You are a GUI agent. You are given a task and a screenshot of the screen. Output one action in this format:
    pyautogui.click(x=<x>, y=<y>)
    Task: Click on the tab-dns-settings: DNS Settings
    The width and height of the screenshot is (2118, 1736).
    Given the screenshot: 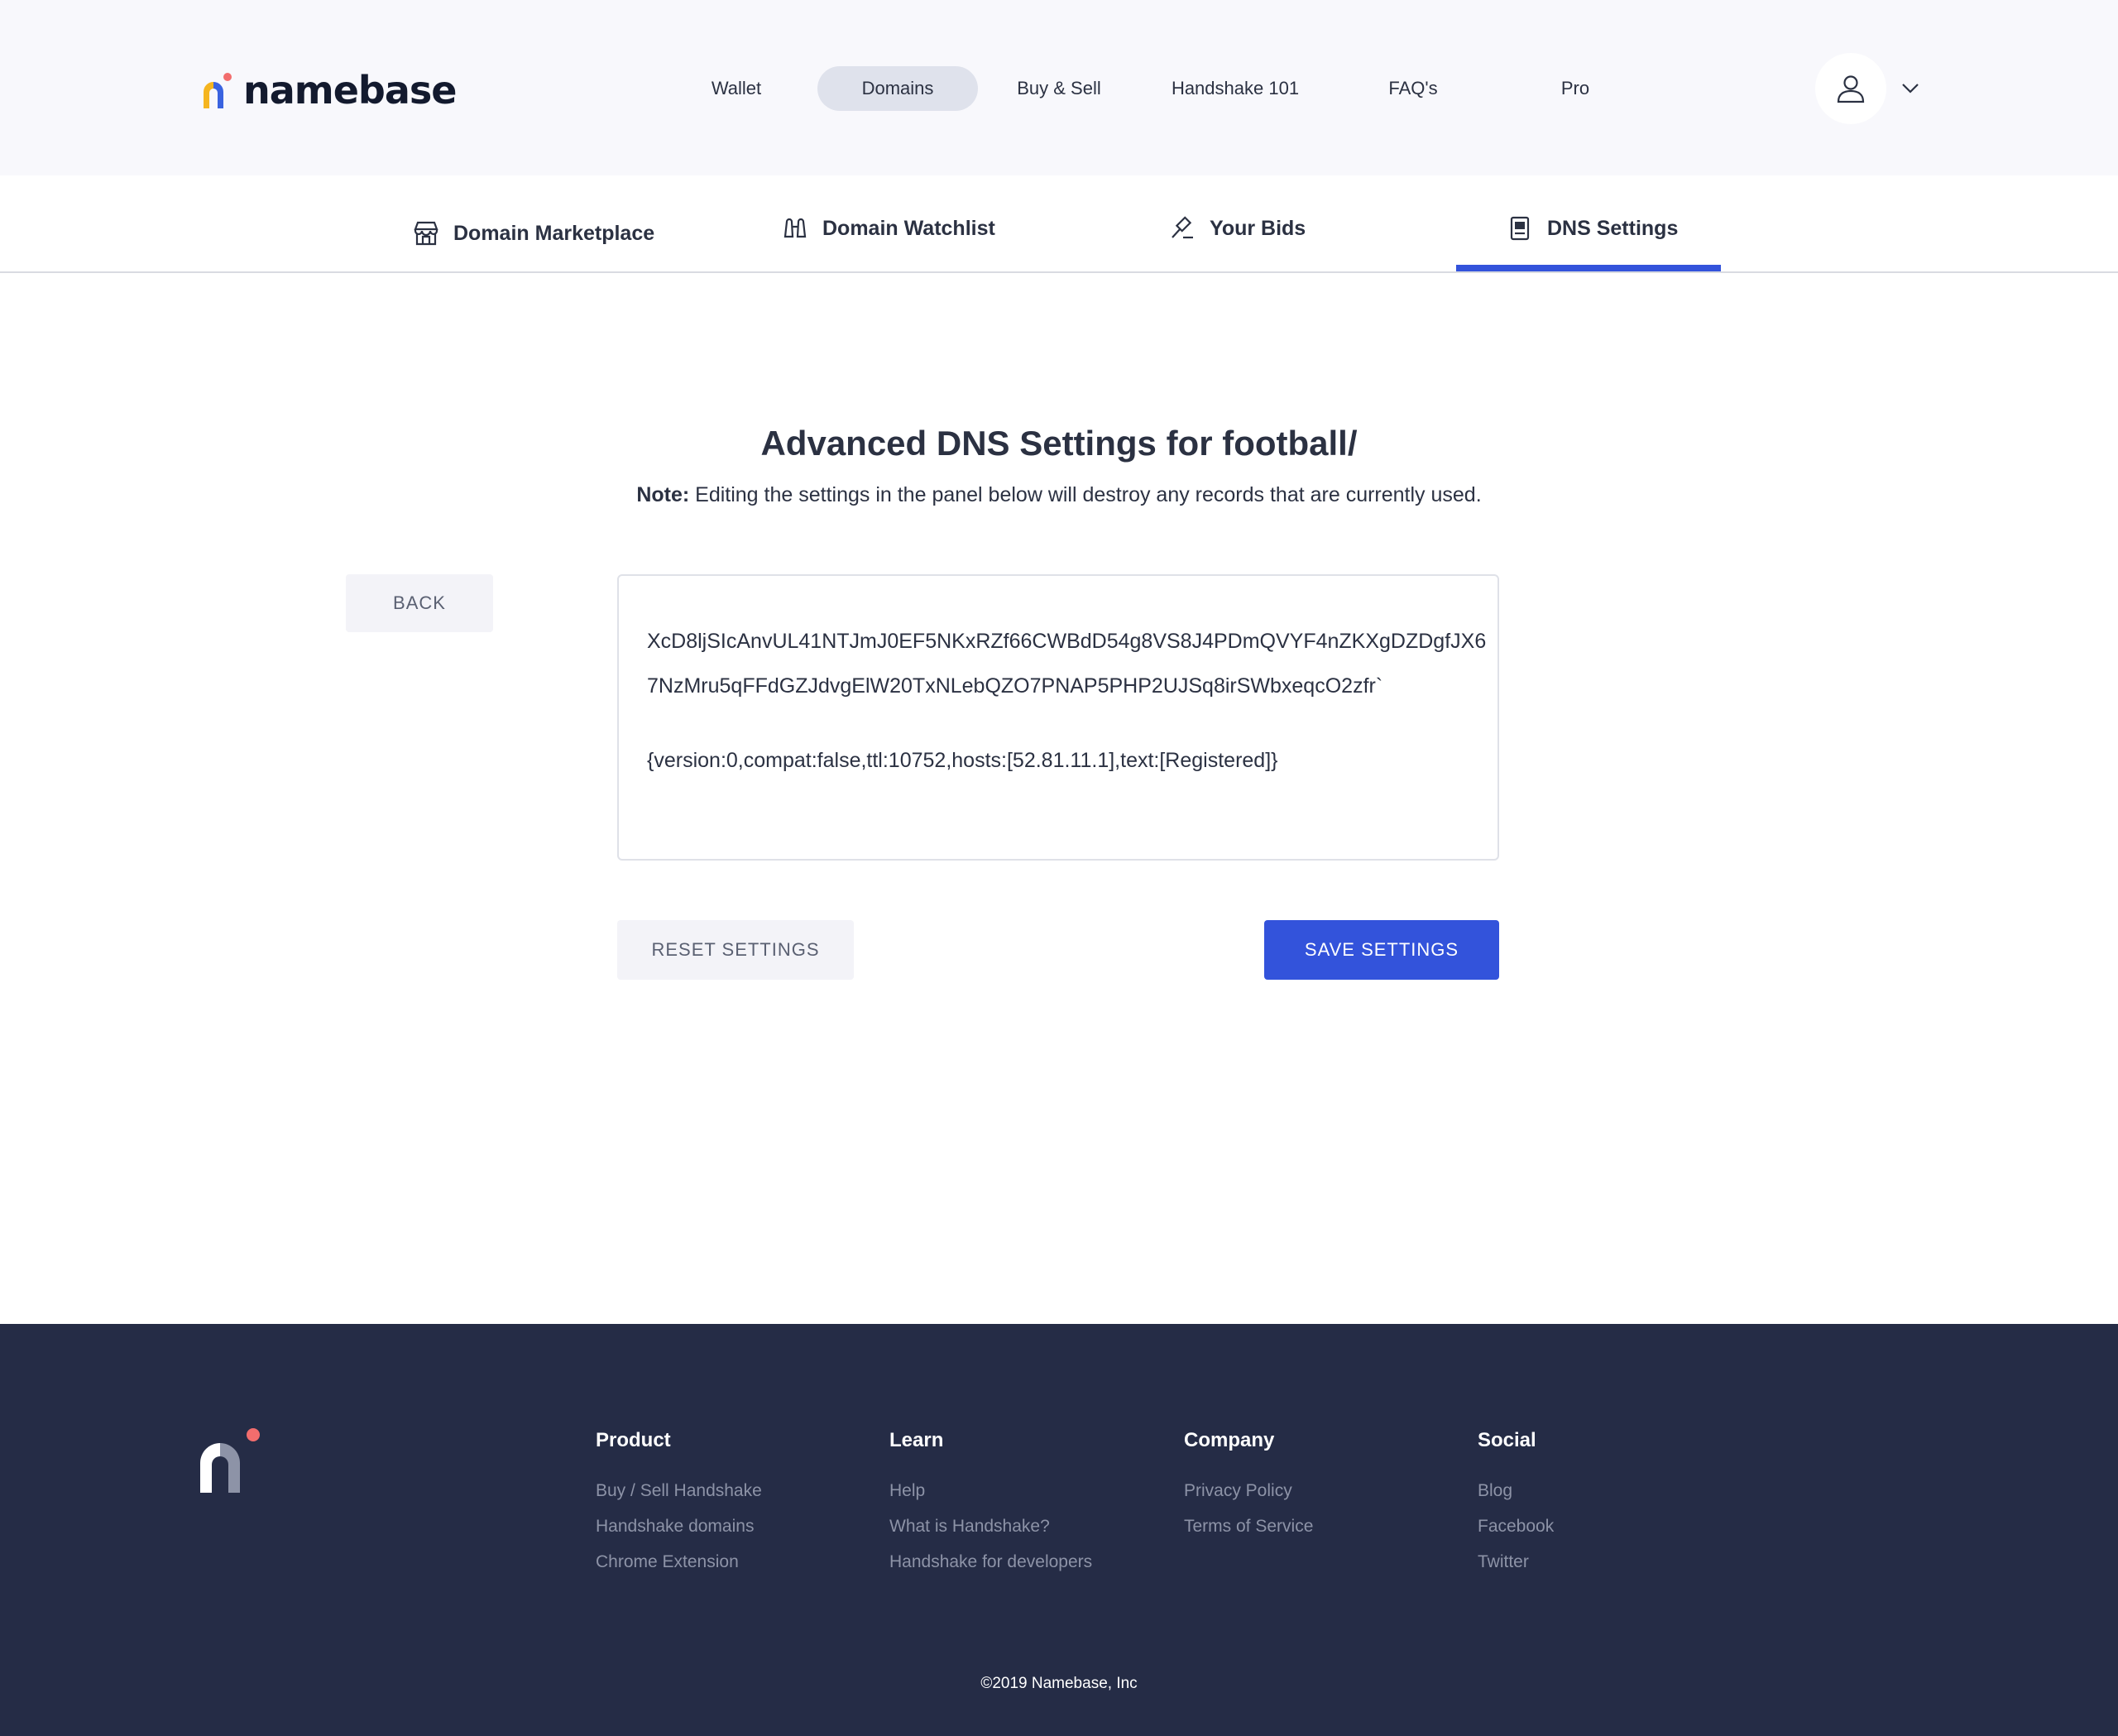 What is the action you would take?
    pyautogui.click(x=1592, y=229)
    